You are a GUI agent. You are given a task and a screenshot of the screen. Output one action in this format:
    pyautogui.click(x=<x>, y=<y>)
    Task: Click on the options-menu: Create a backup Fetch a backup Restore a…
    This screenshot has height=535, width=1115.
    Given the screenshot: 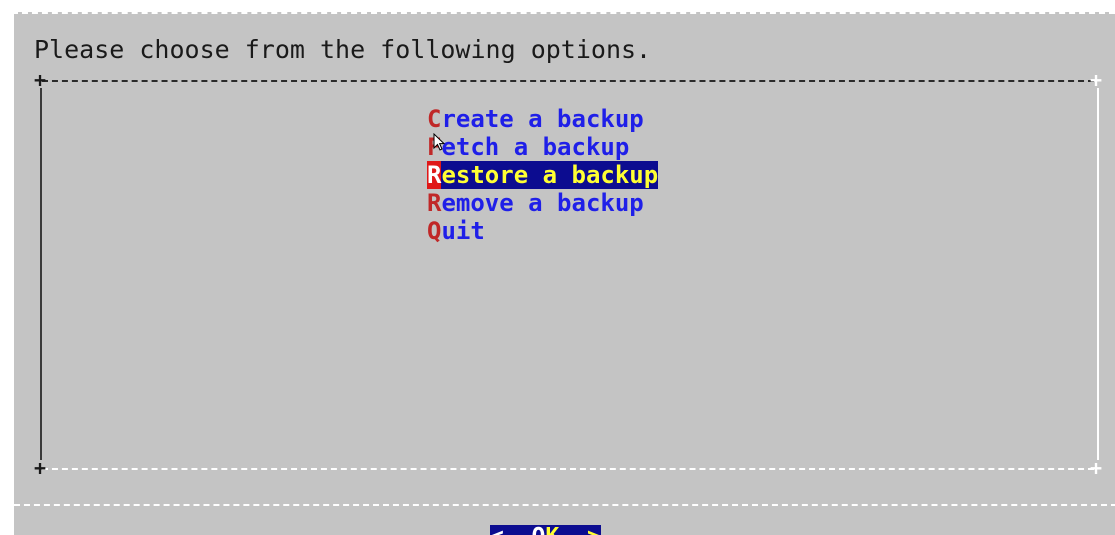 What is the action you would take?
    pyautogui.click(x=543, y=175)
    